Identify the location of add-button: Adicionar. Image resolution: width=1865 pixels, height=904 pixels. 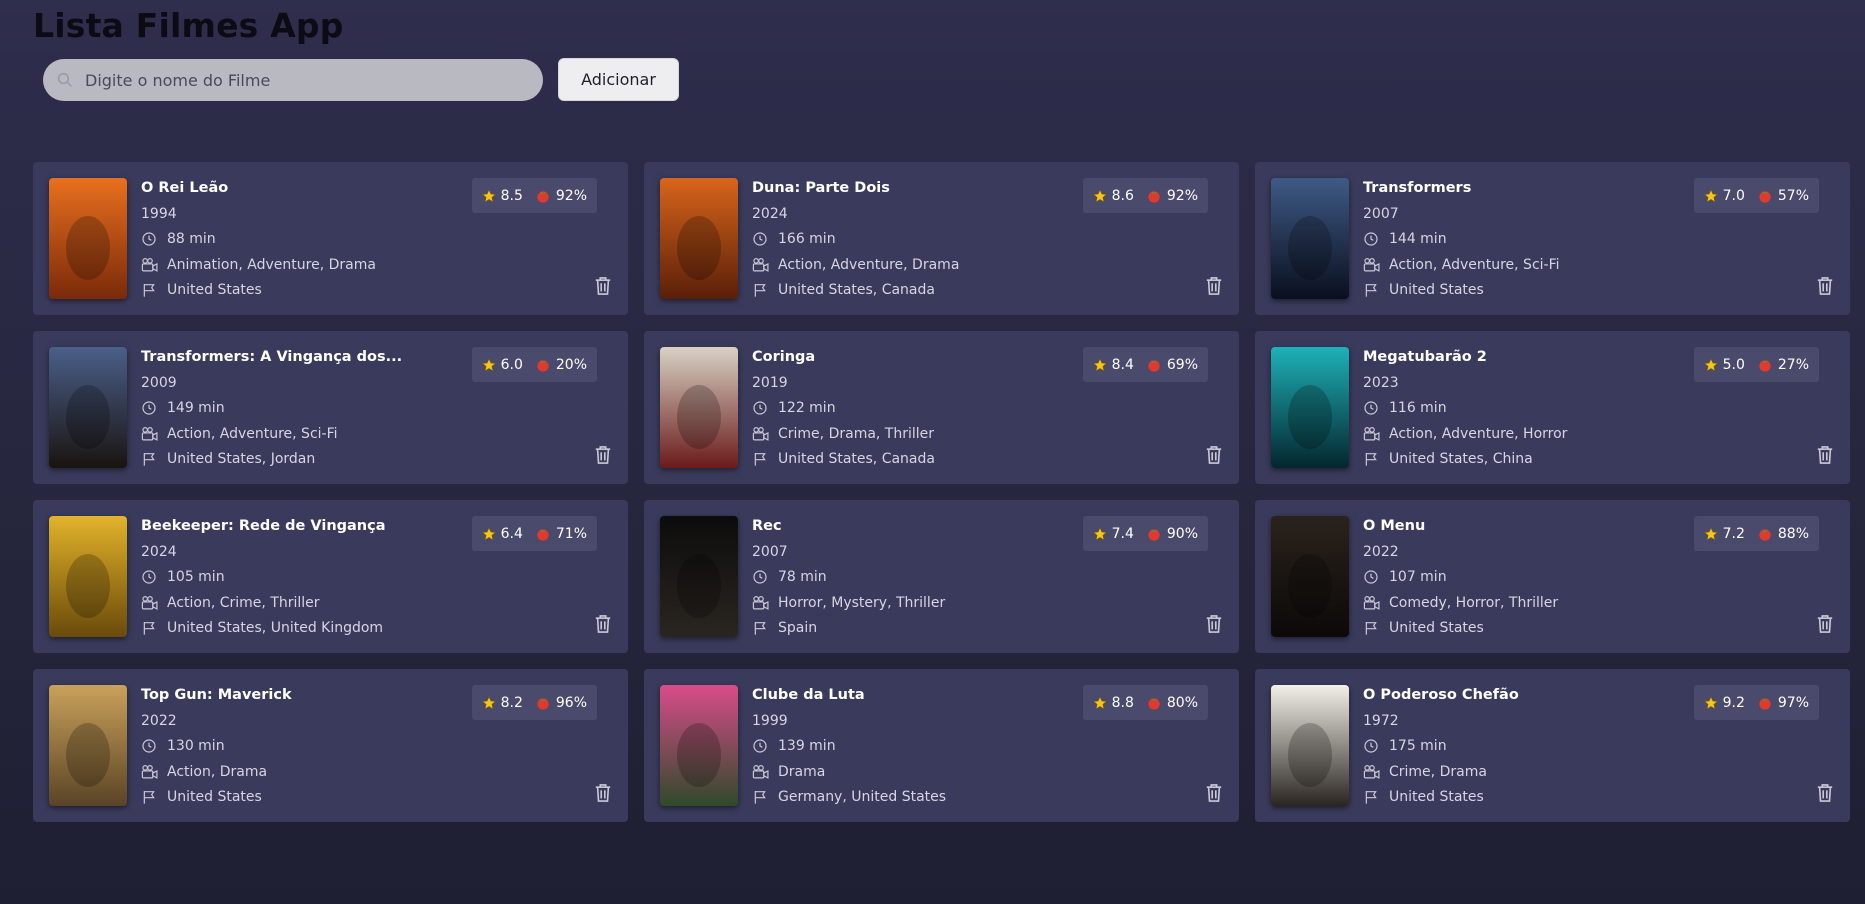
(618, 79).